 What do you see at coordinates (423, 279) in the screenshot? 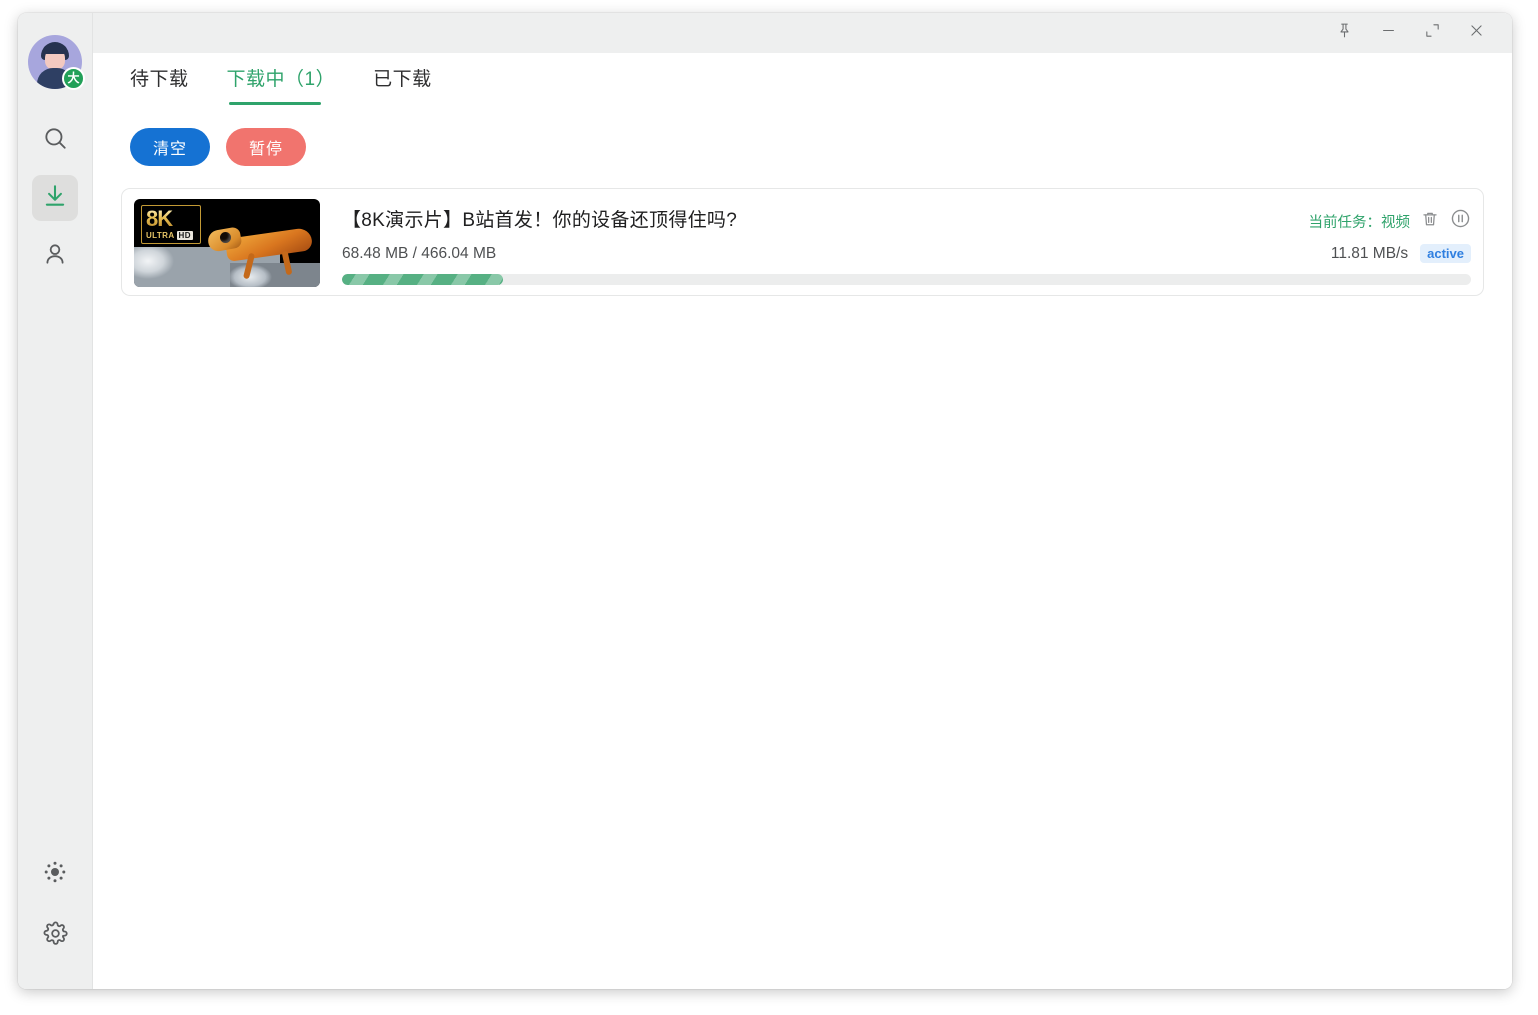
I see `progress-bar-fill` at bounding box center [423, 279].